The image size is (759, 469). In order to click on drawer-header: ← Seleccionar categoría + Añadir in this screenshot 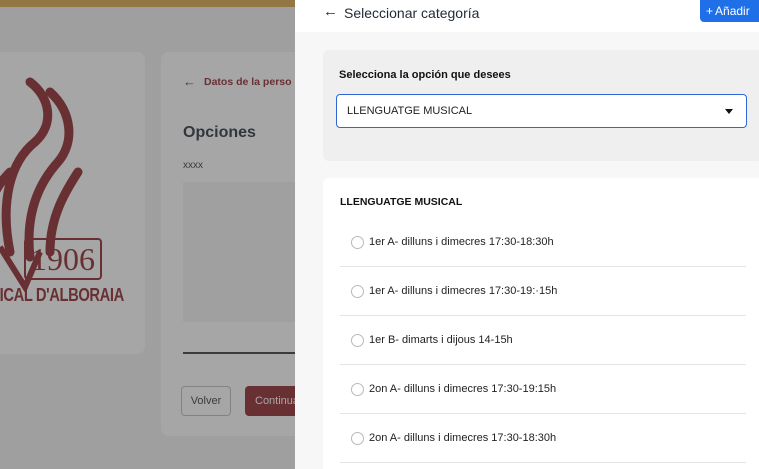, I will do `click(527, 16)`.